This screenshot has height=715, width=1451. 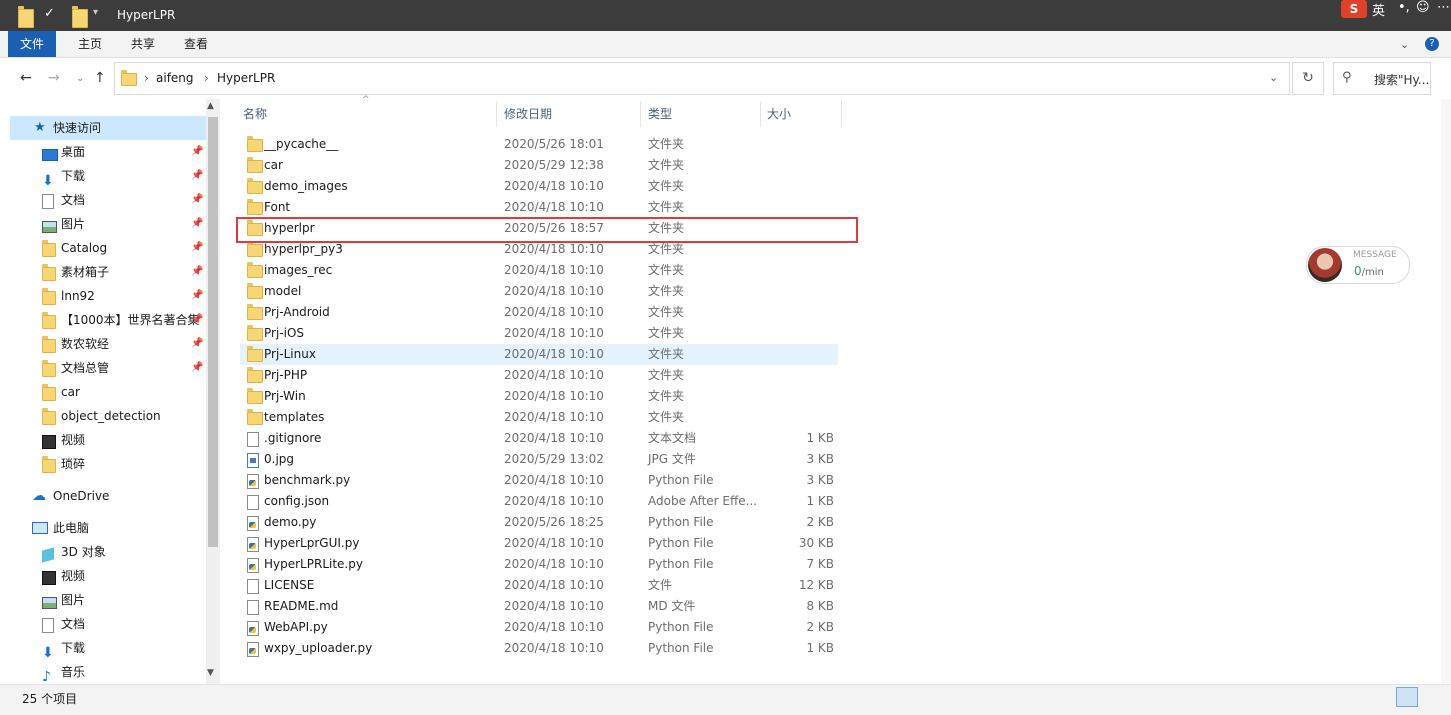 I want to click on table-row: 0.jpg 2020/5/29 13:02 JPG 文件 3 KB, so click(x=539, y=459).